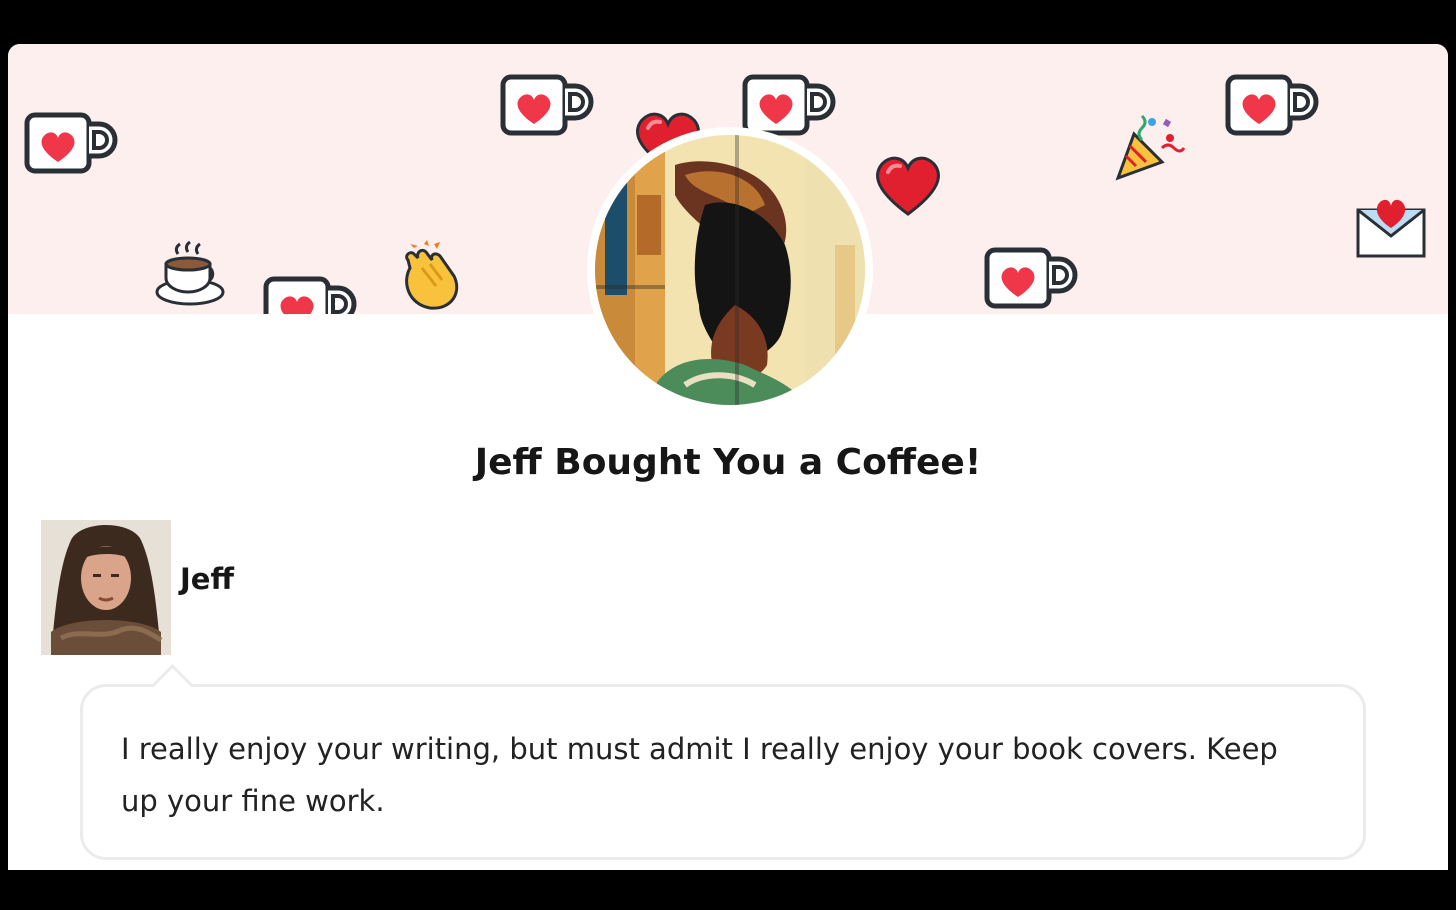 This screenshot has width=1456, height=910. What do you see at coordinates (207, 579) in the screenshot?
I see `supporter-name: Jeff` at bounding box center [207, 579].